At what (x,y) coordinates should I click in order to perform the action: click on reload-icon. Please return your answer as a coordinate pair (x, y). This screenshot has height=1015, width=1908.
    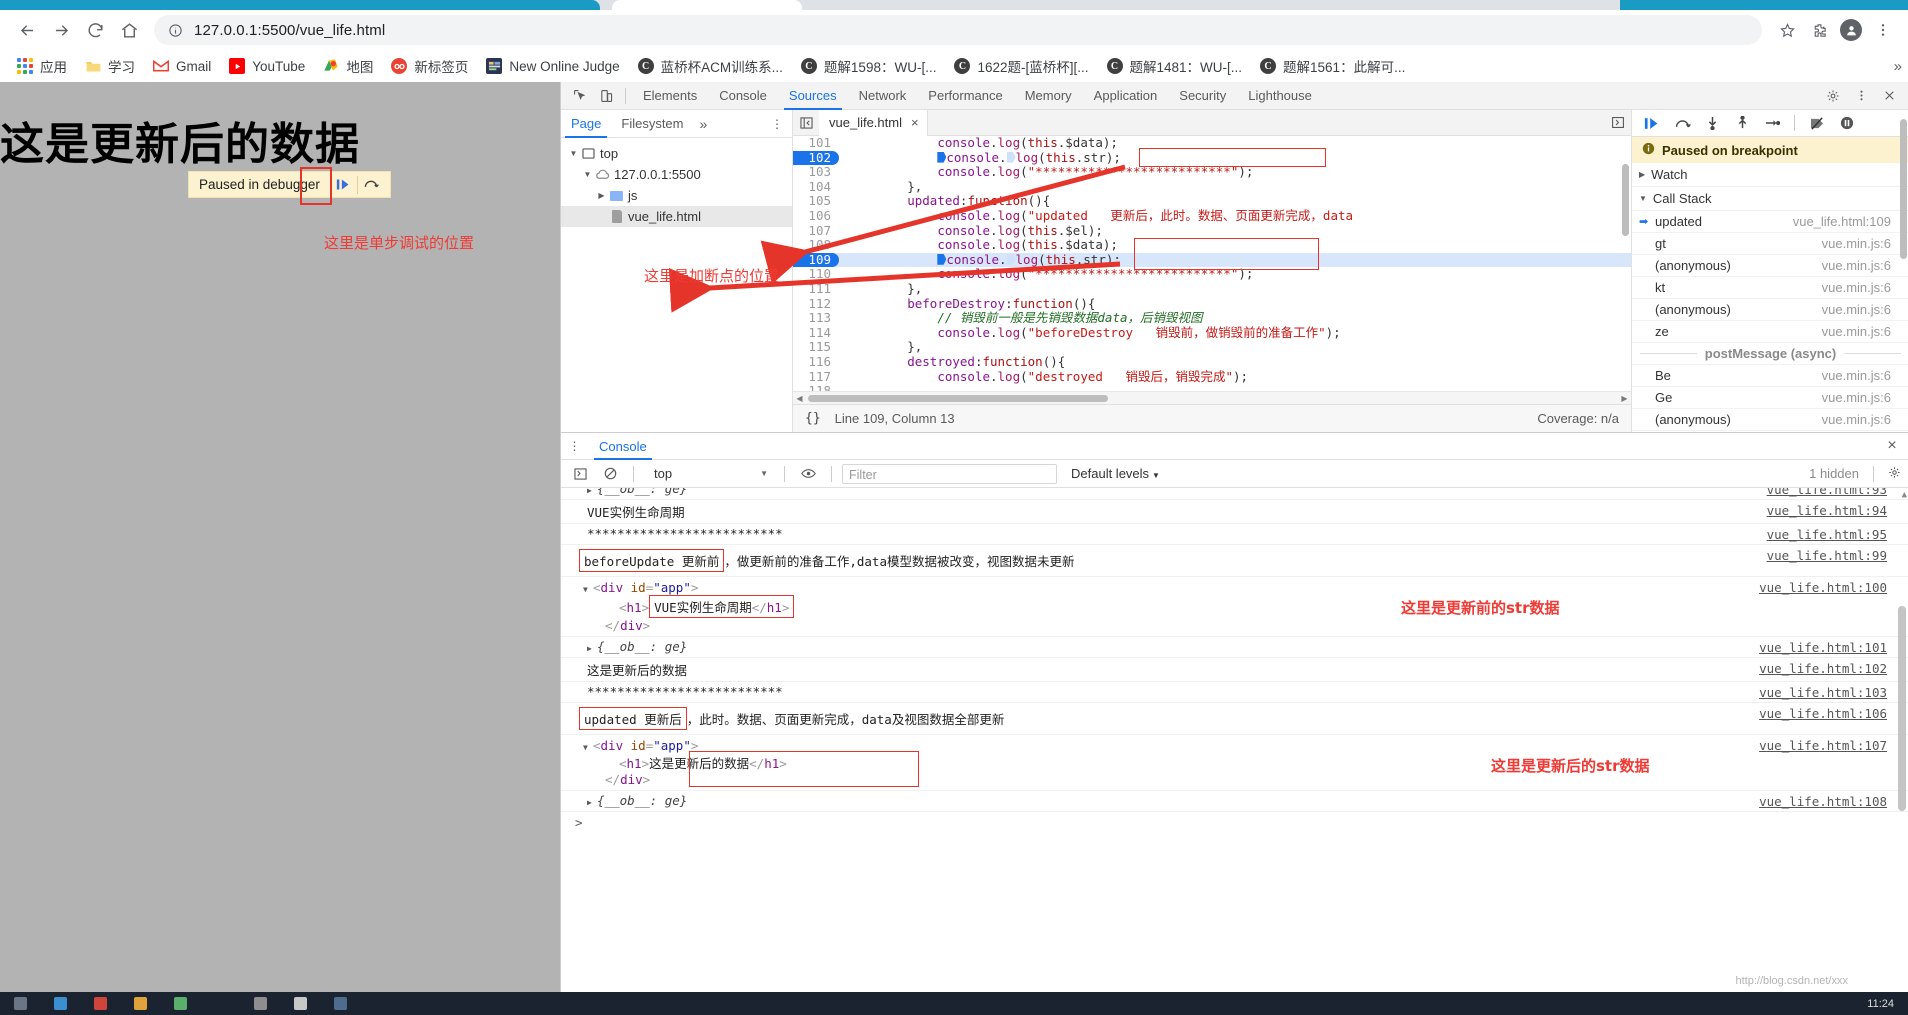
    Looking at the image, I should click on (95, 30).